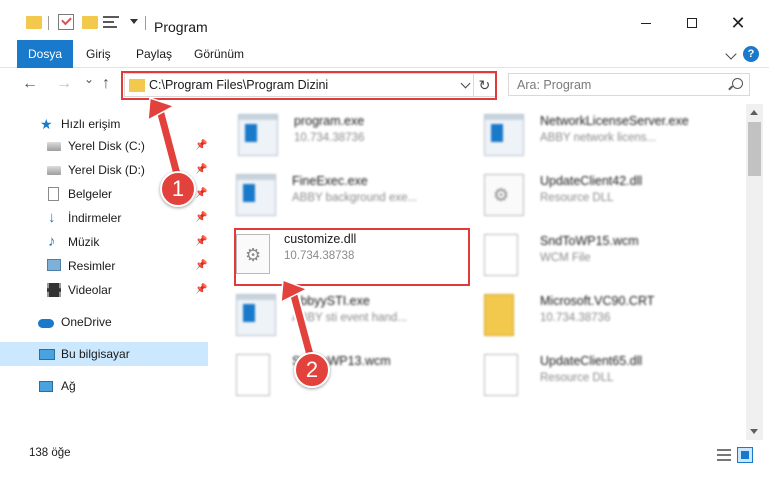 The height and width of the screenshot is (477, 769). I want to click on file-name: SndToWP15.wcm, so click(589, 241).